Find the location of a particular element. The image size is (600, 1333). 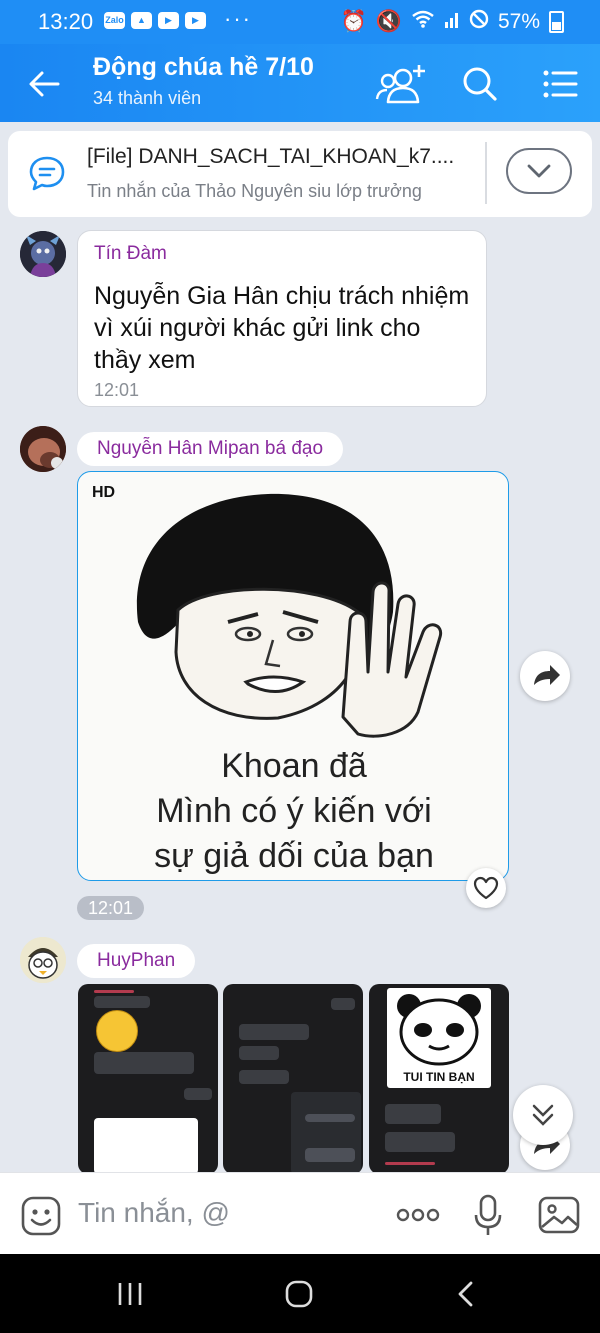

back-arrow-icon is located at coordinates (44, 84).